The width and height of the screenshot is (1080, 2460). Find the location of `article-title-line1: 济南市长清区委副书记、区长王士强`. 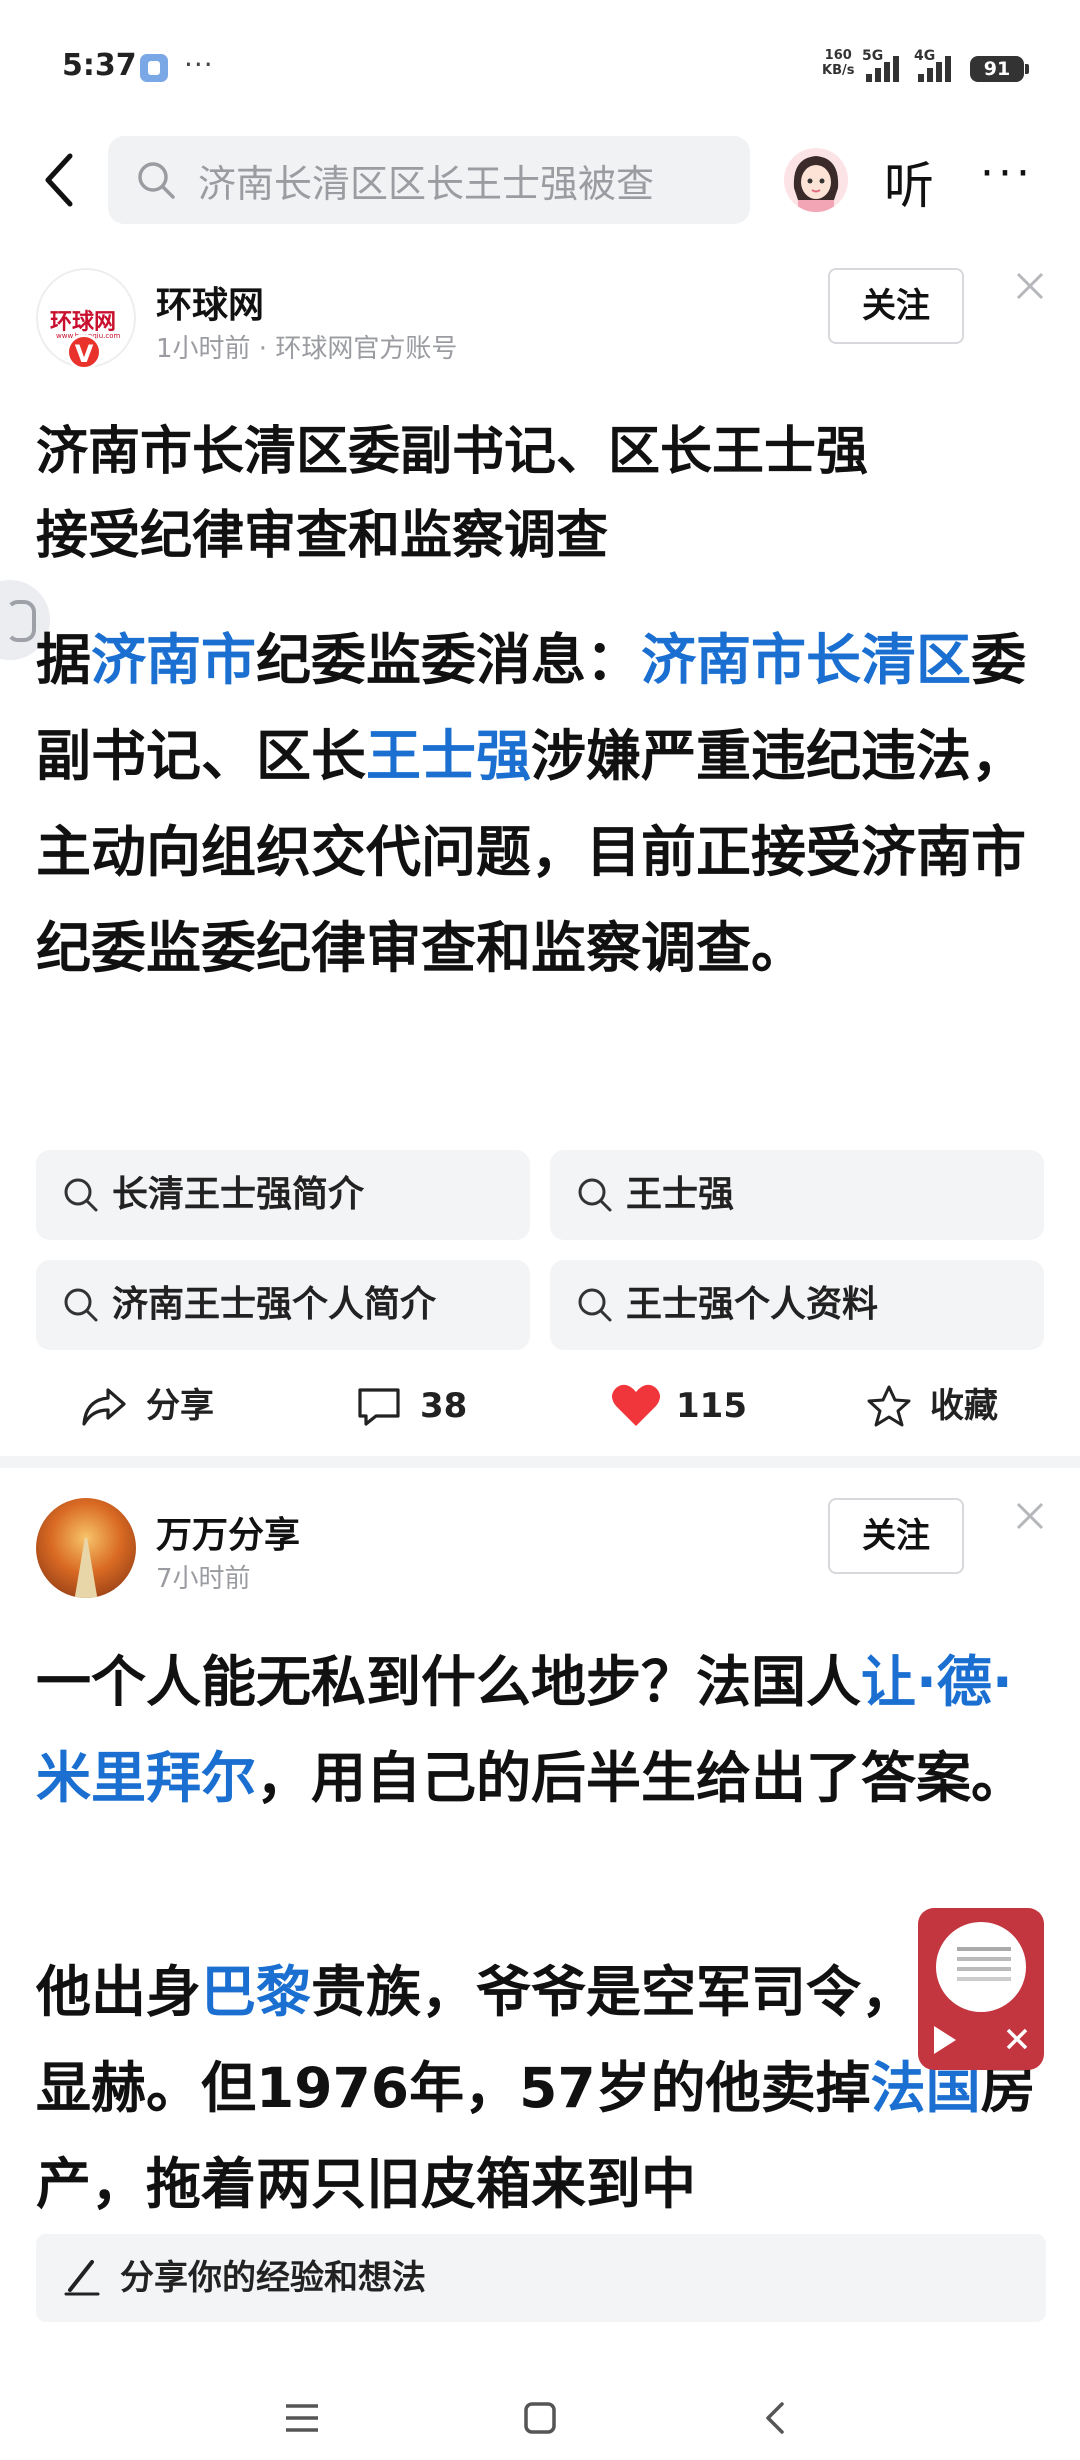

article-title-line1: 济南市长清区委副书记、区长王士强 is located at coordinates (452, 452).